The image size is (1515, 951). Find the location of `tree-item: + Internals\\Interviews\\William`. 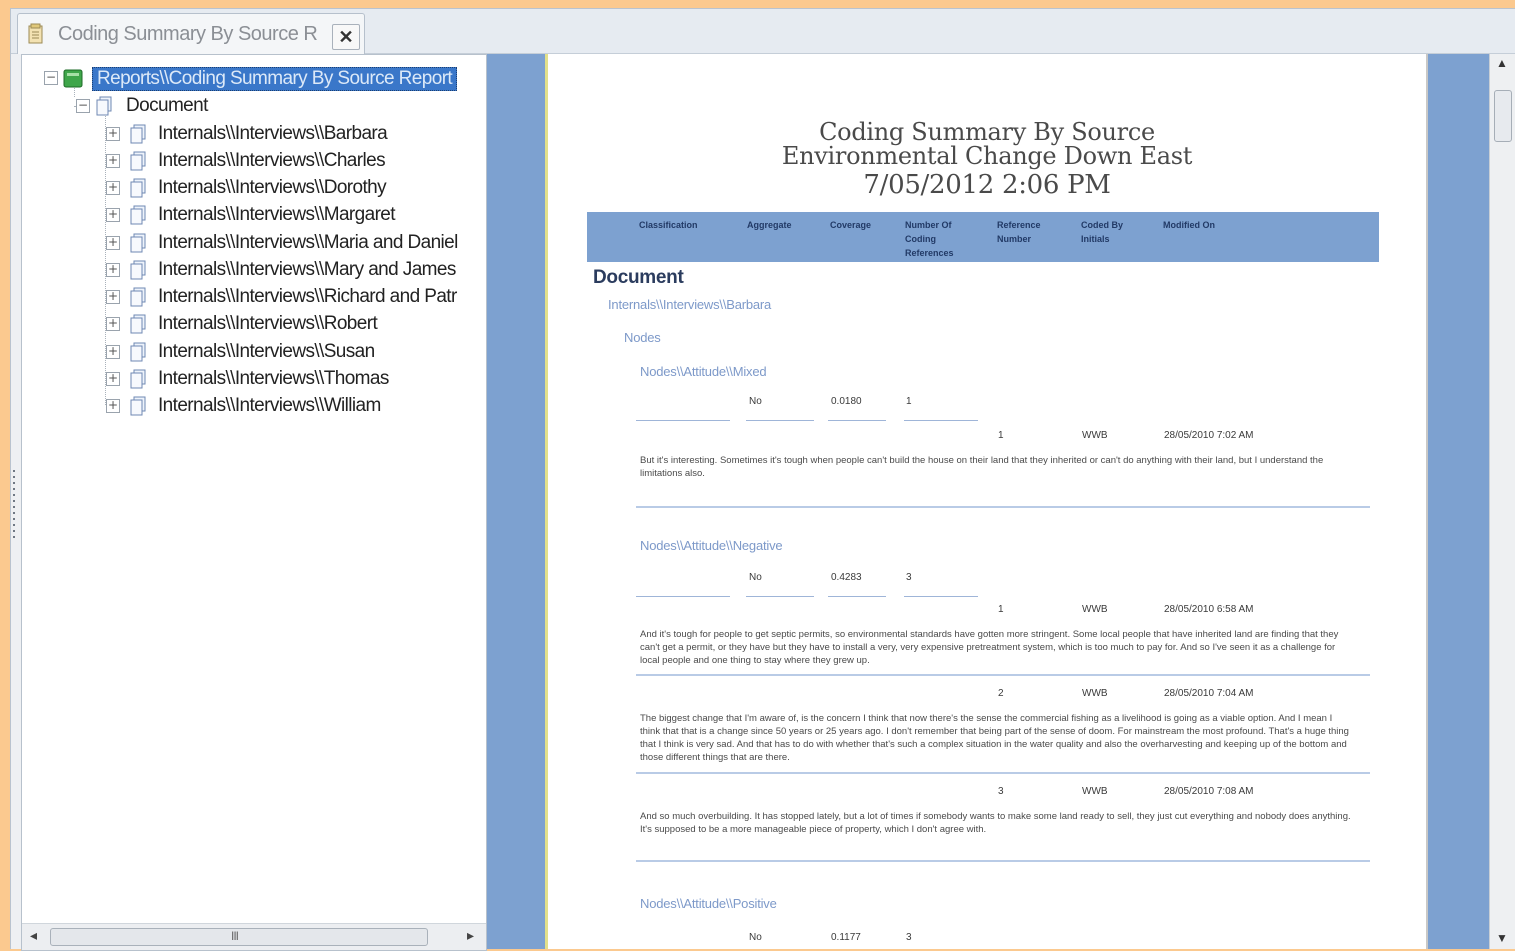

tree-item: + Internals\\Interviews\\William is located at coordinates (254, 406).